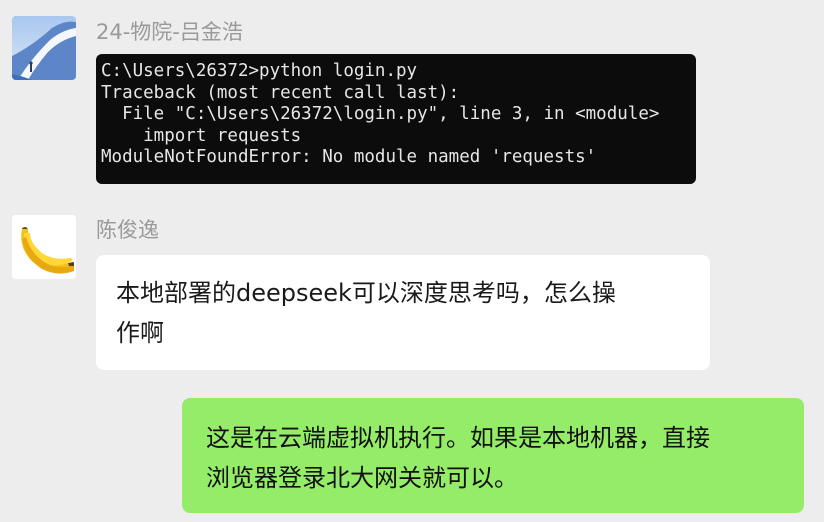 Image resolution: width=824 pixels, height=522 pixels. Describe the element at coordinates (259, 71) in the screenshot. I see `terminal-line: C:\Users\26372>python login.py` at that location.